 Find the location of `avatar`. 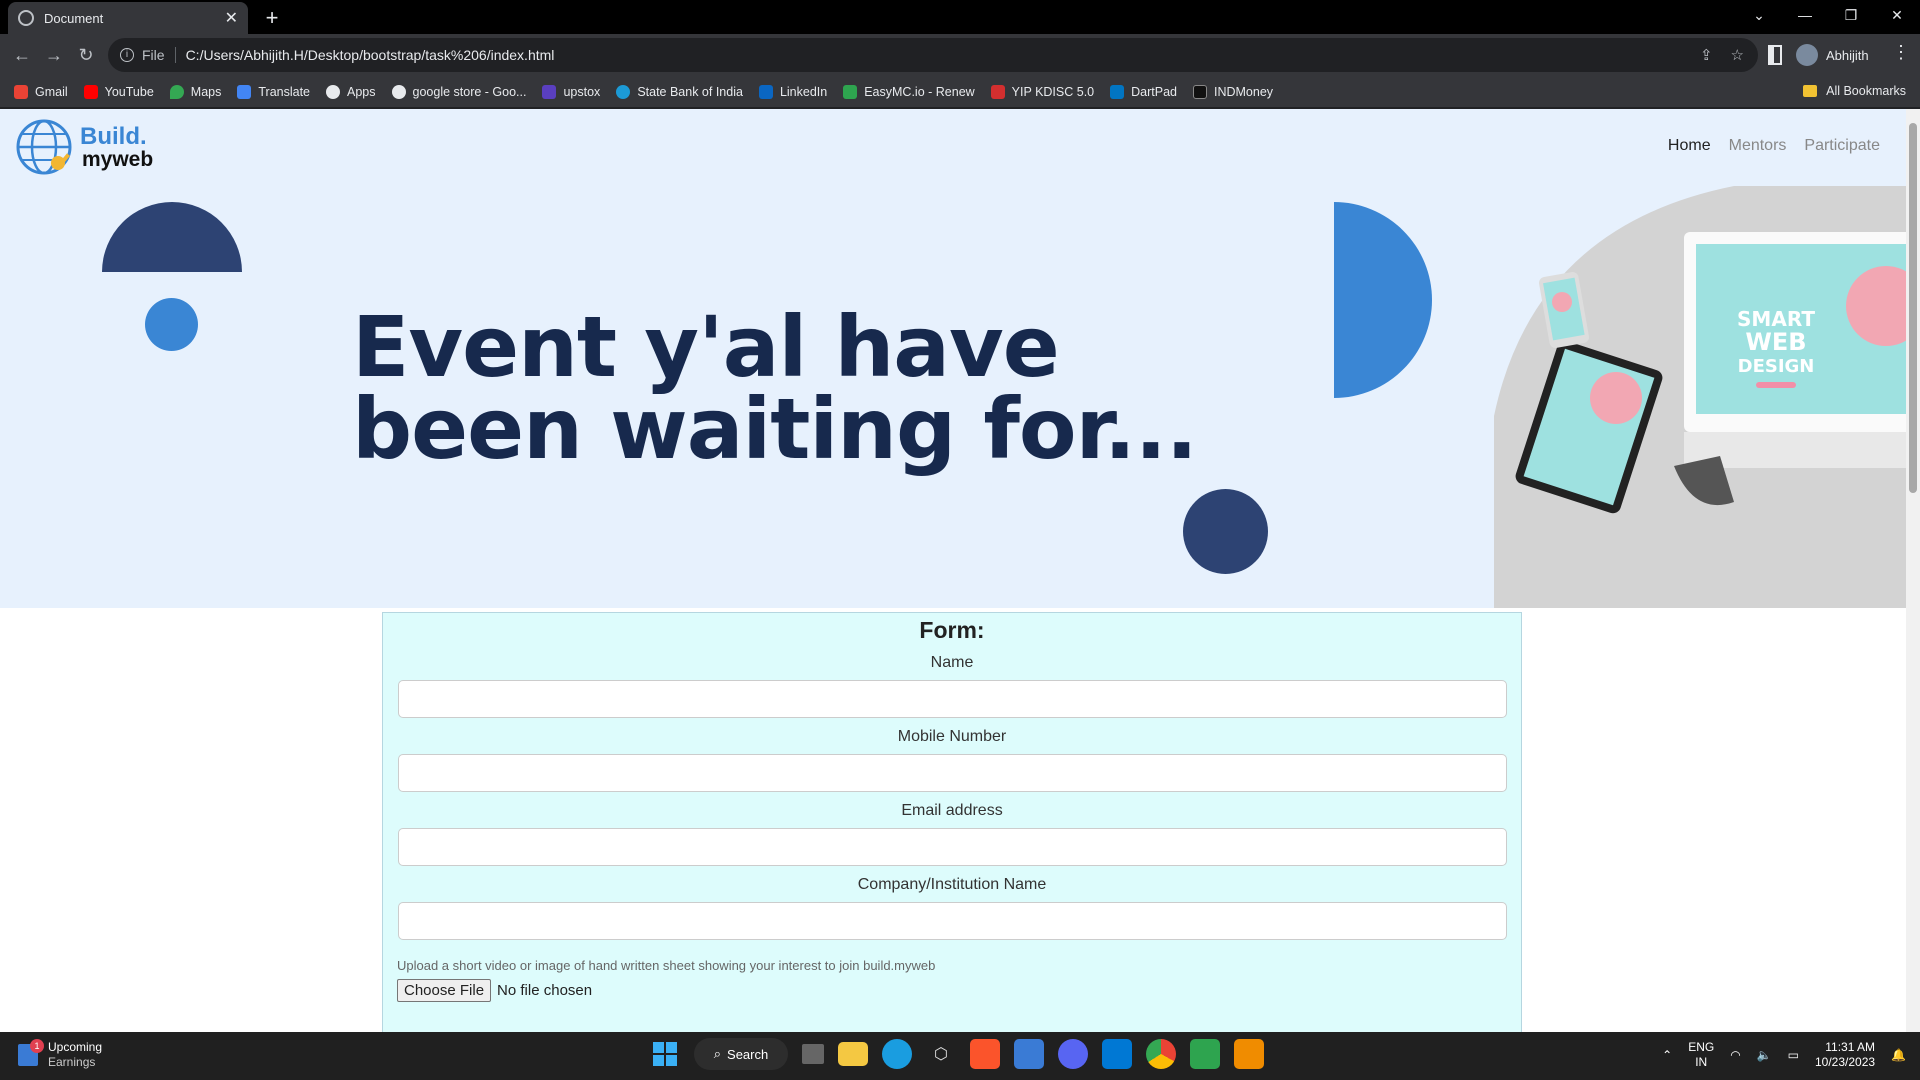

avatar is located at coordinates (1807, 55).